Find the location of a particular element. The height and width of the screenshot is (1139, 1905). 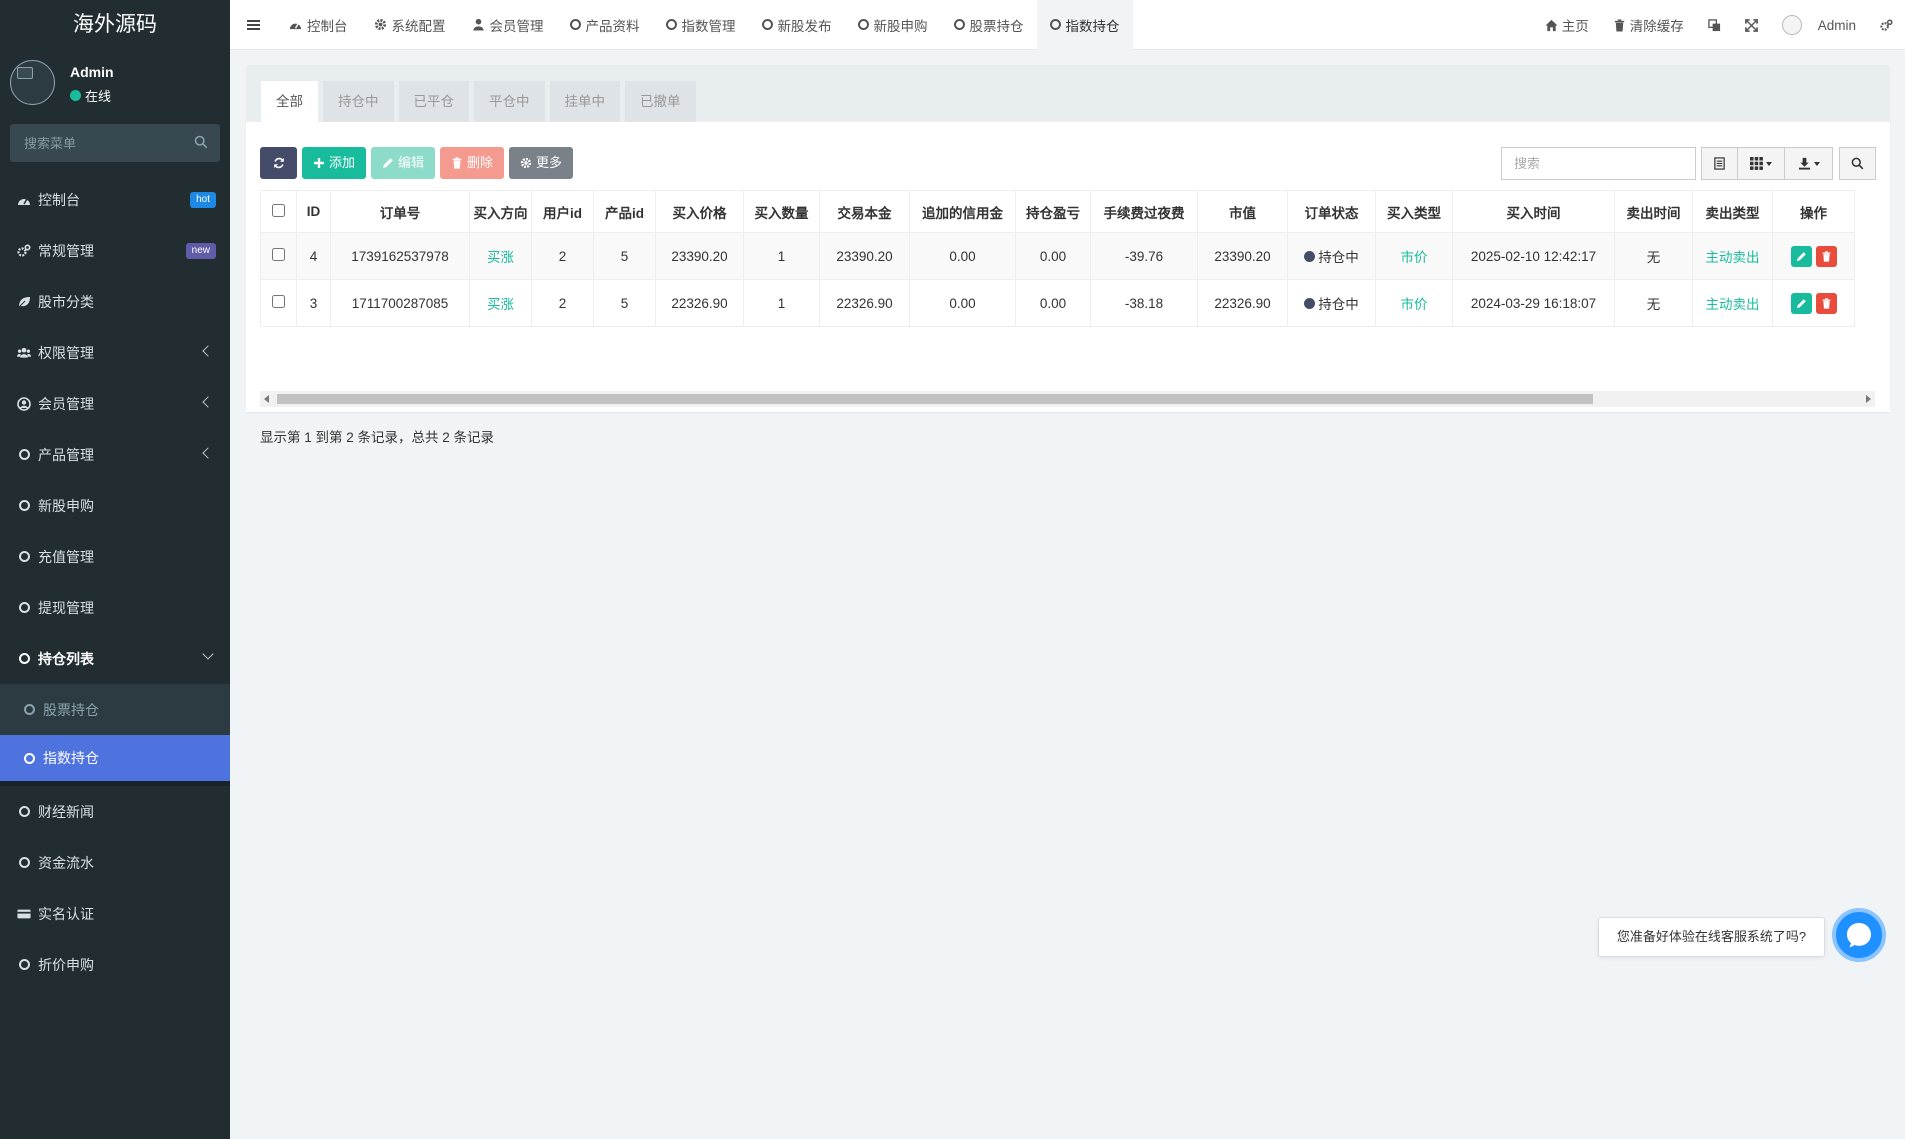

column-header: ID is located at coordinates (313, 211).